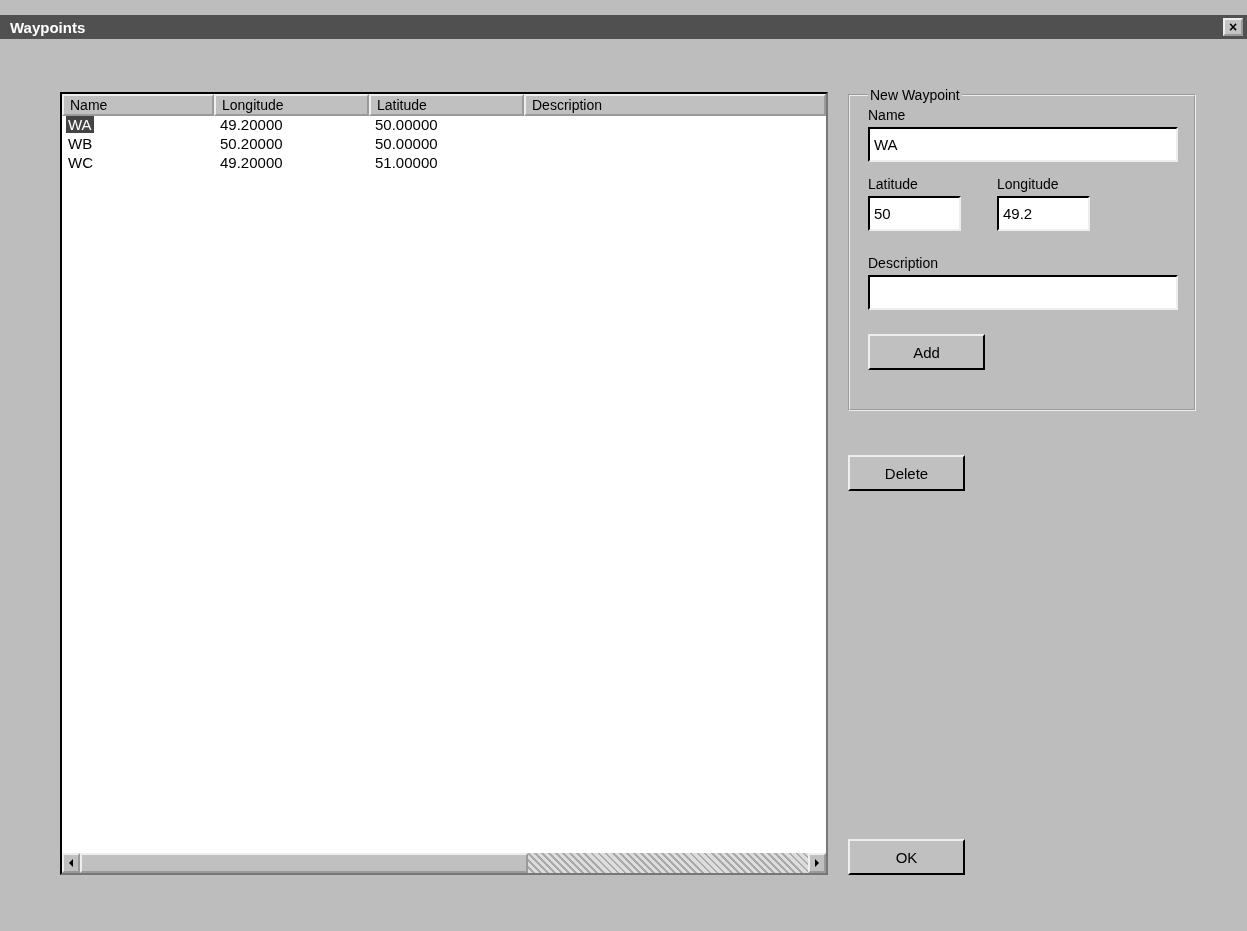  What do you see at coordinates (1023, 292) in the screenshot?
I see `description-field` at bounding box center [1023, 292].